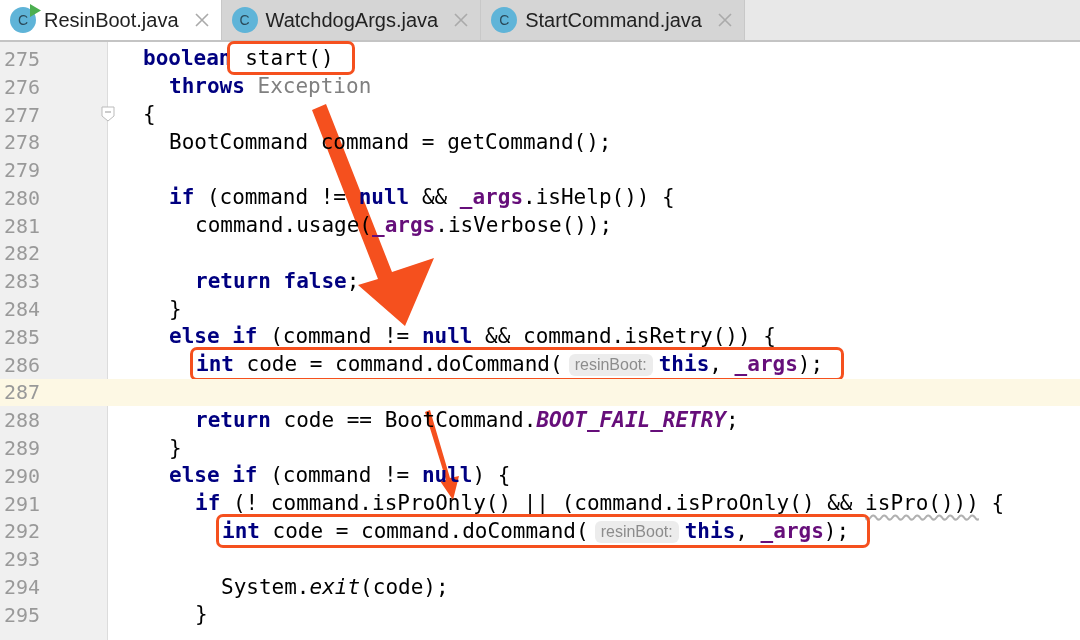  Describe the element at coordinates (22, 615) in the screenshot. I see `line-number: 295` at that location.